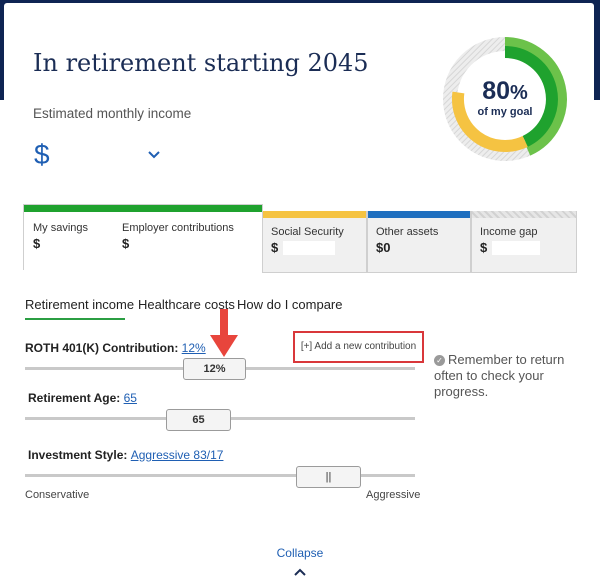  What do you see at coordinates (82, 398) in the screenshot?
I see `retirement-age-label: Retirement Age: 65` at bounding box center [82, 398].